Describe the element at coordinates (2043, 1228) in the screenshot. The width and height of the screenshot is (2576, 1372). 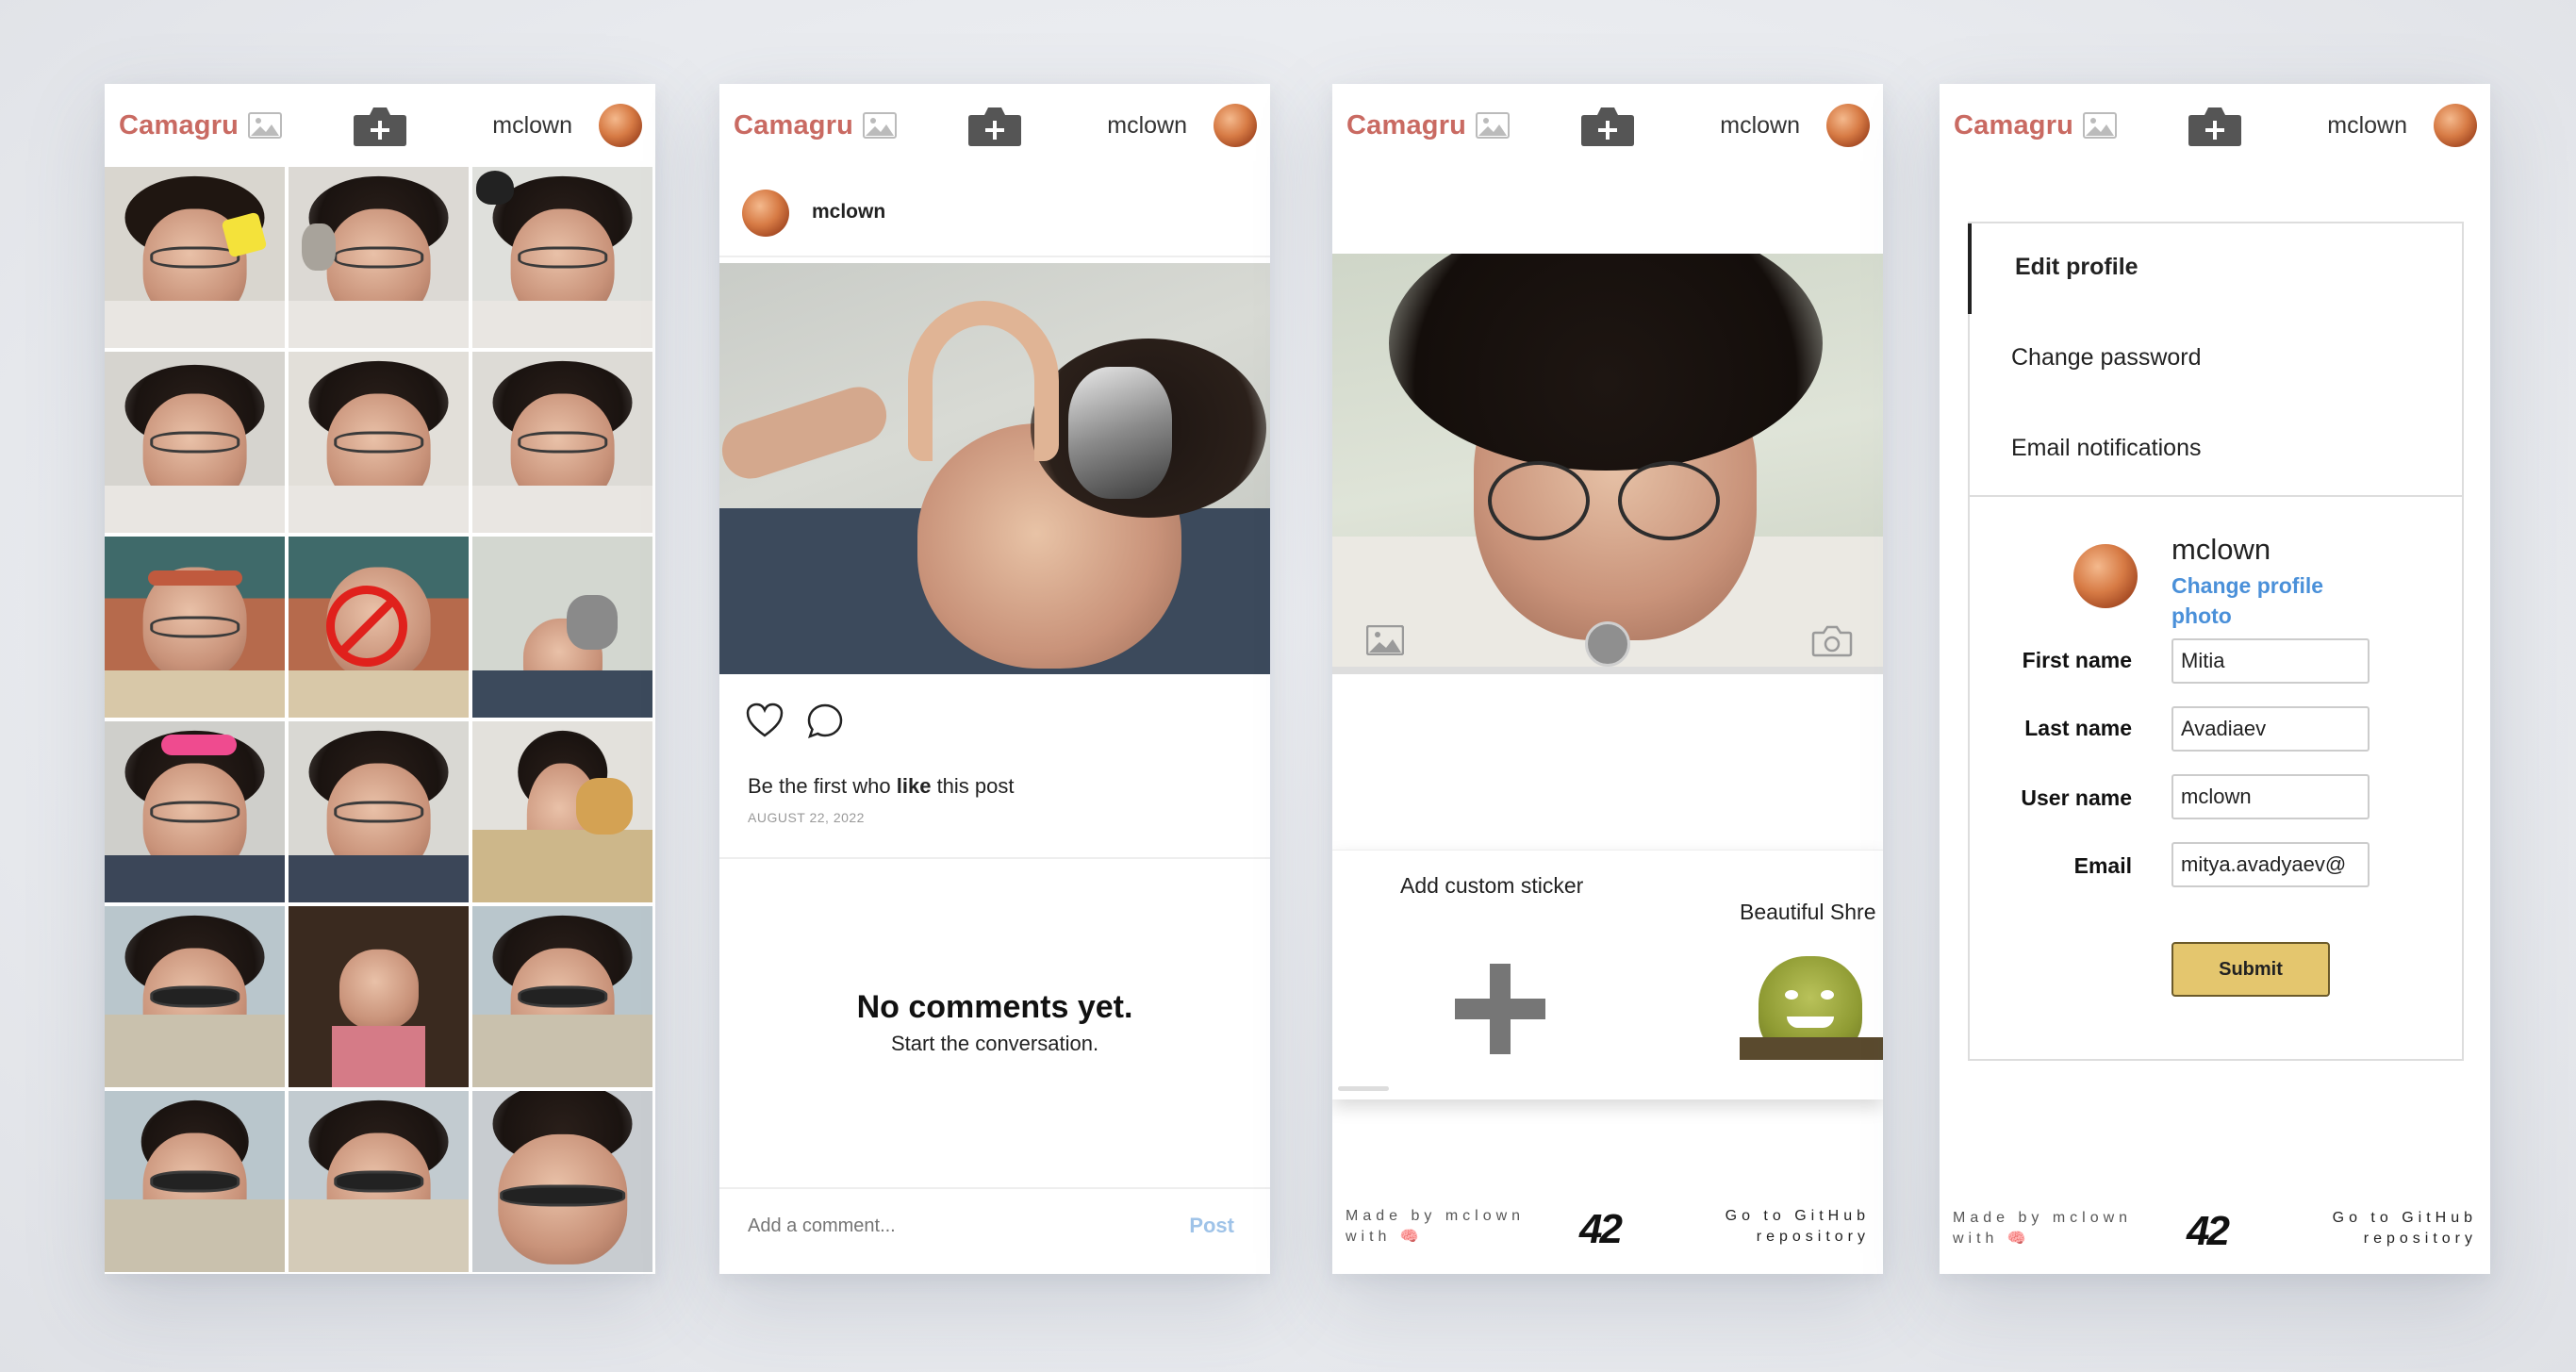
I see `made-by: Made by mclown with 🧠` at that location.